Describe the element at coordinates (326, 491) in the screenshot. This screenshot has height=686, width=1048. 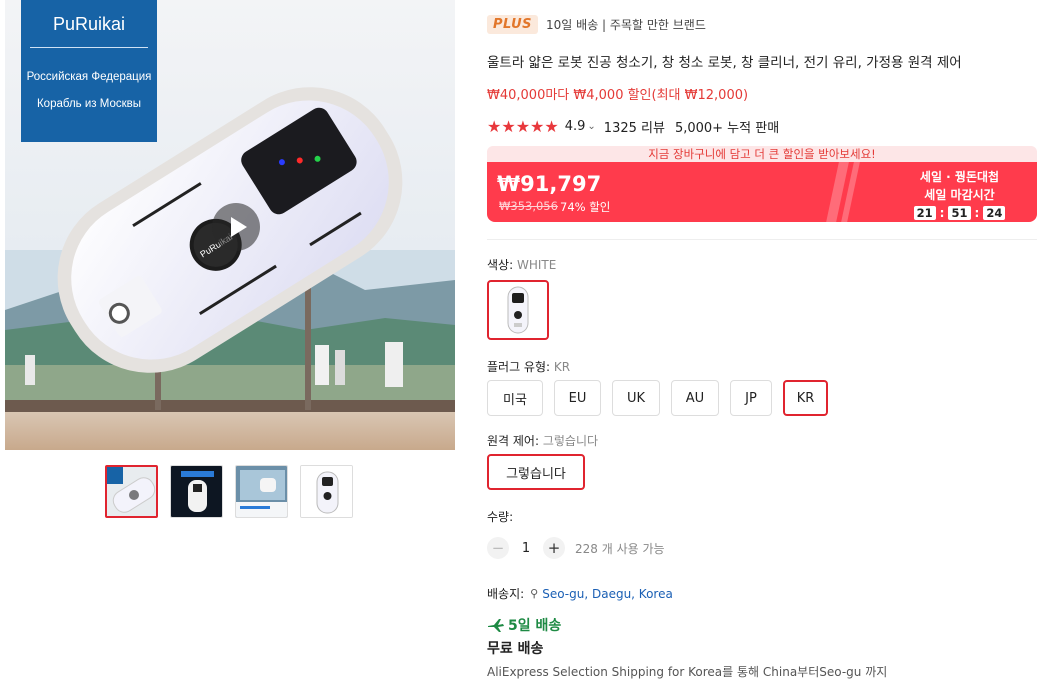
I see `thumb-white-robot` at that location.